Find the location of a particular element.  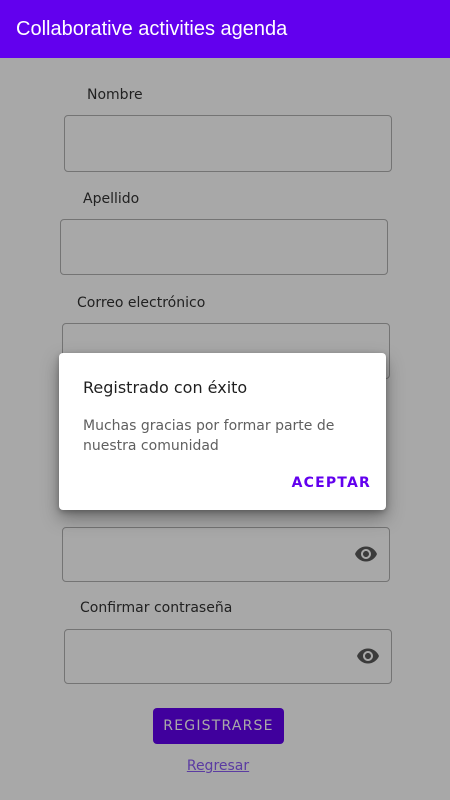

accept-button: ACEPTAR is located at coordinates (331, 483).